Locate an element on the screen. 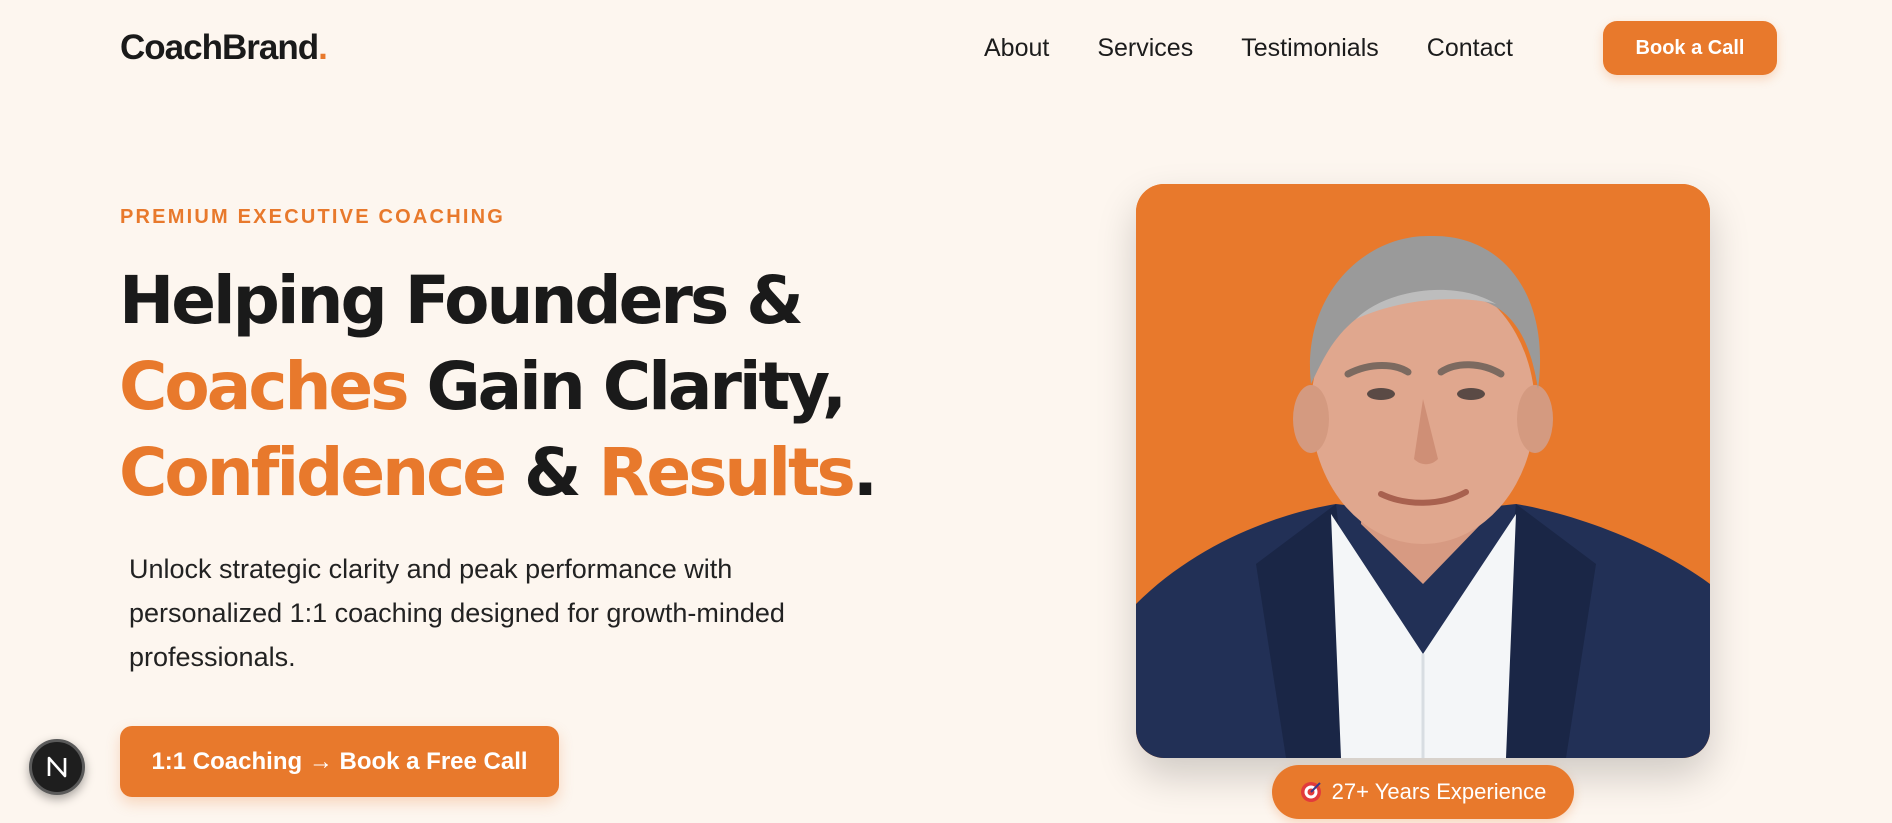  nav-link-services: Services is located at coordinates (1145, 48).